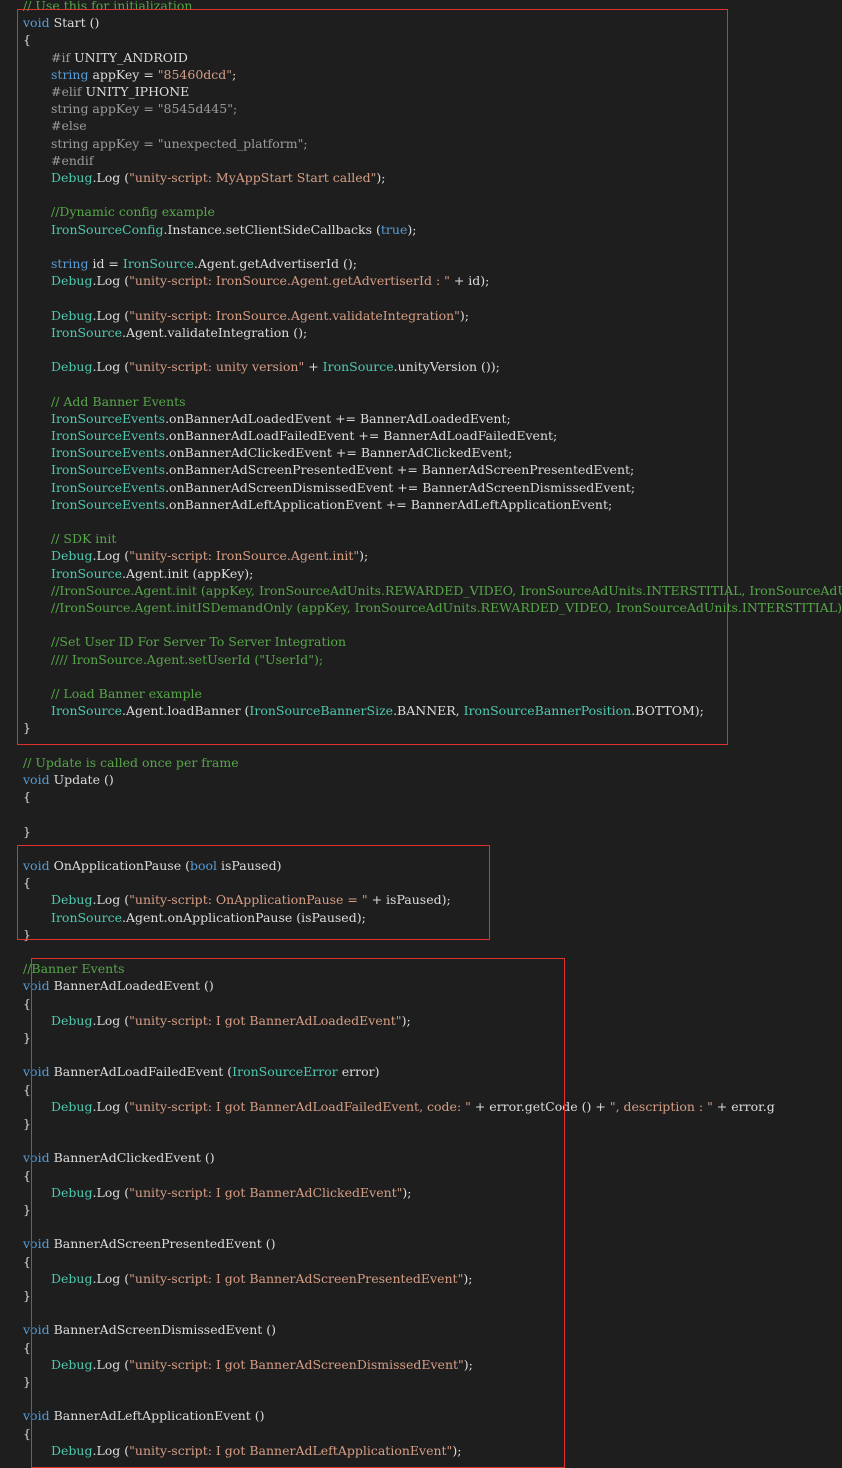 The height and width of the screenshot is (1468, 842). I want to click on code-token: IronSourceEvents, so click(108, 418).